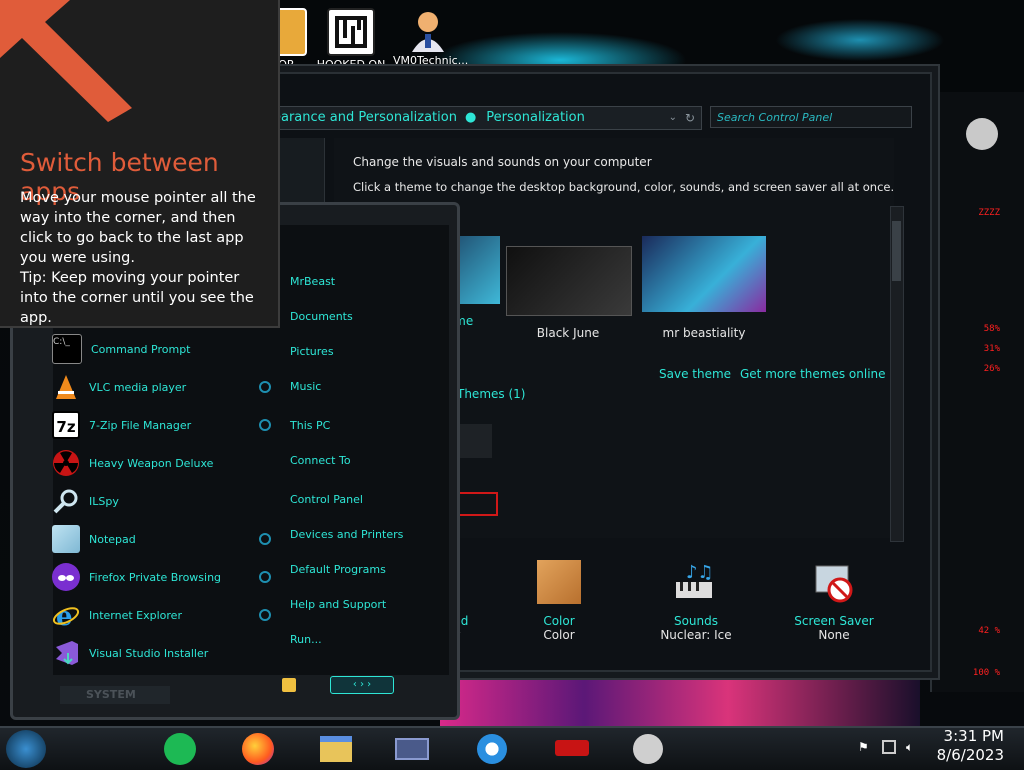 Image resolution: width=1024 pixels, height=770 pixels. I want to click on firefox-icon, so click(258, 749).